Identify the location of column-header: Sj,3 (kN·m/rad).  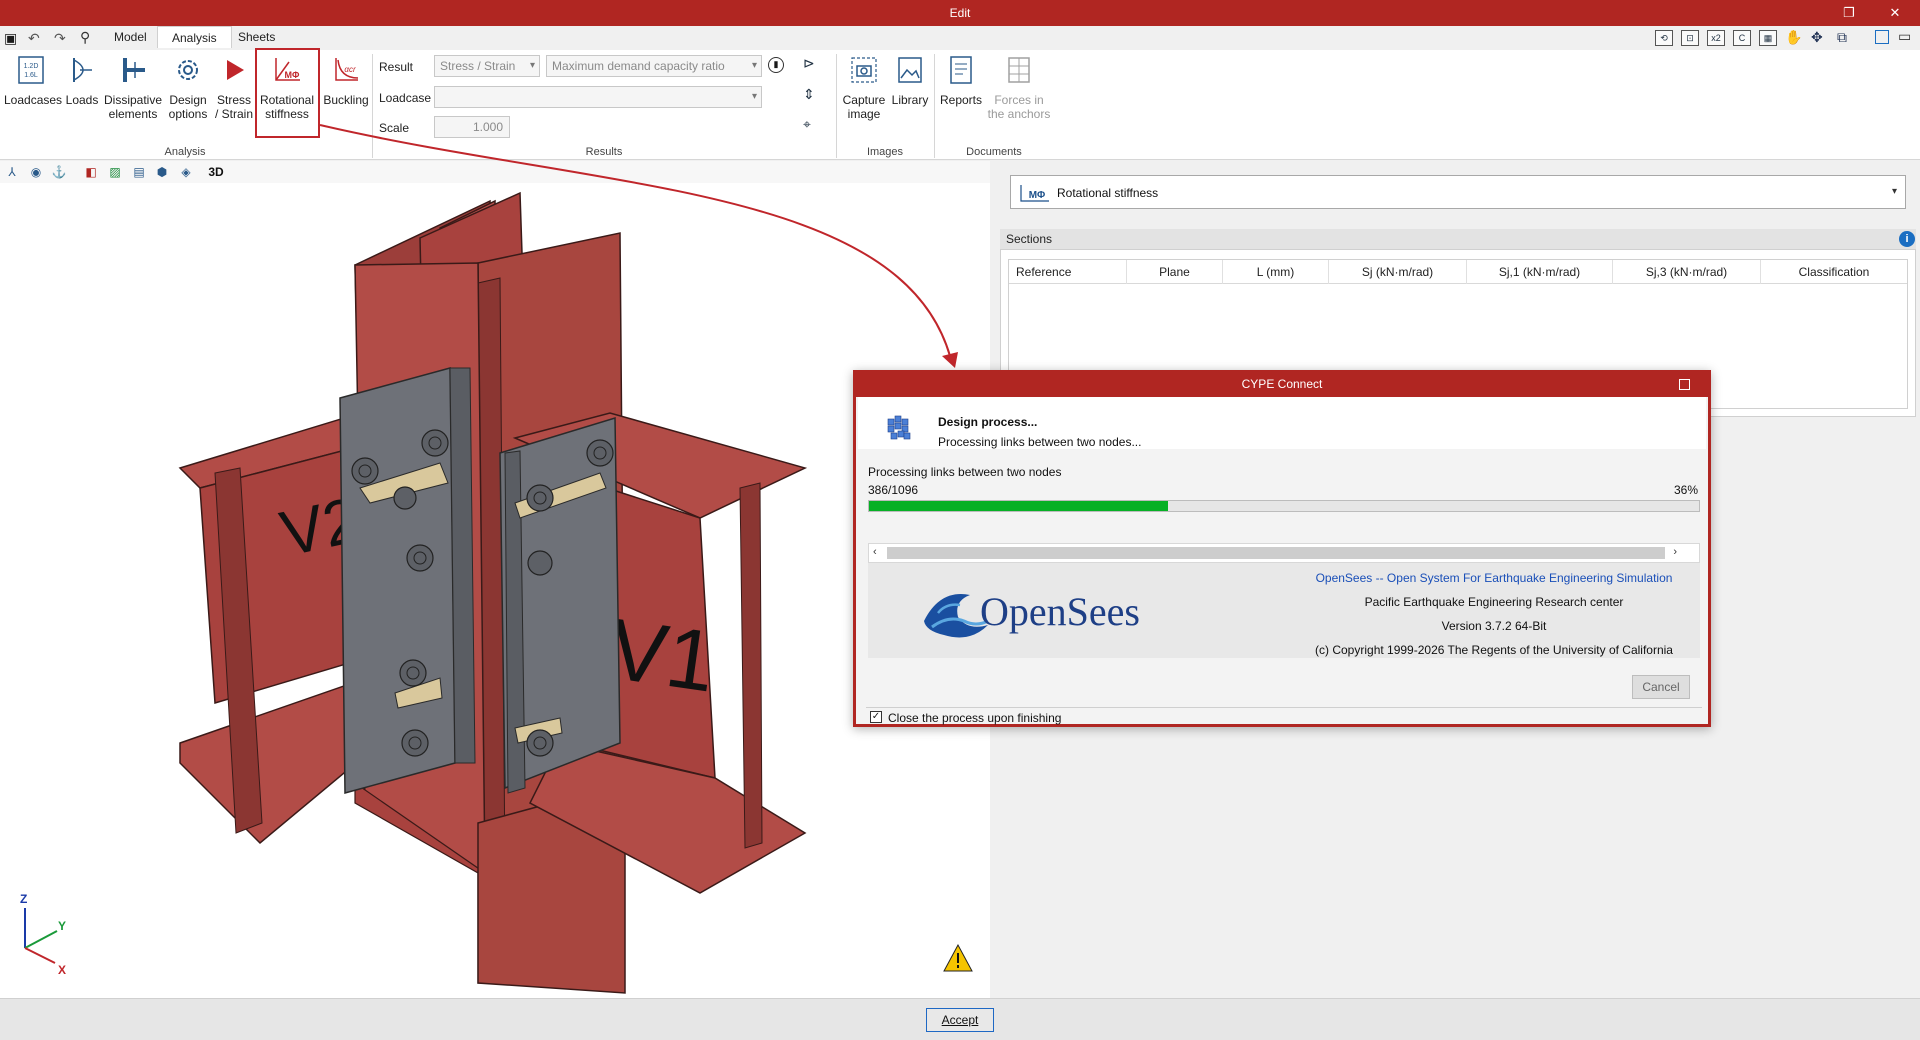
(1687, 272).